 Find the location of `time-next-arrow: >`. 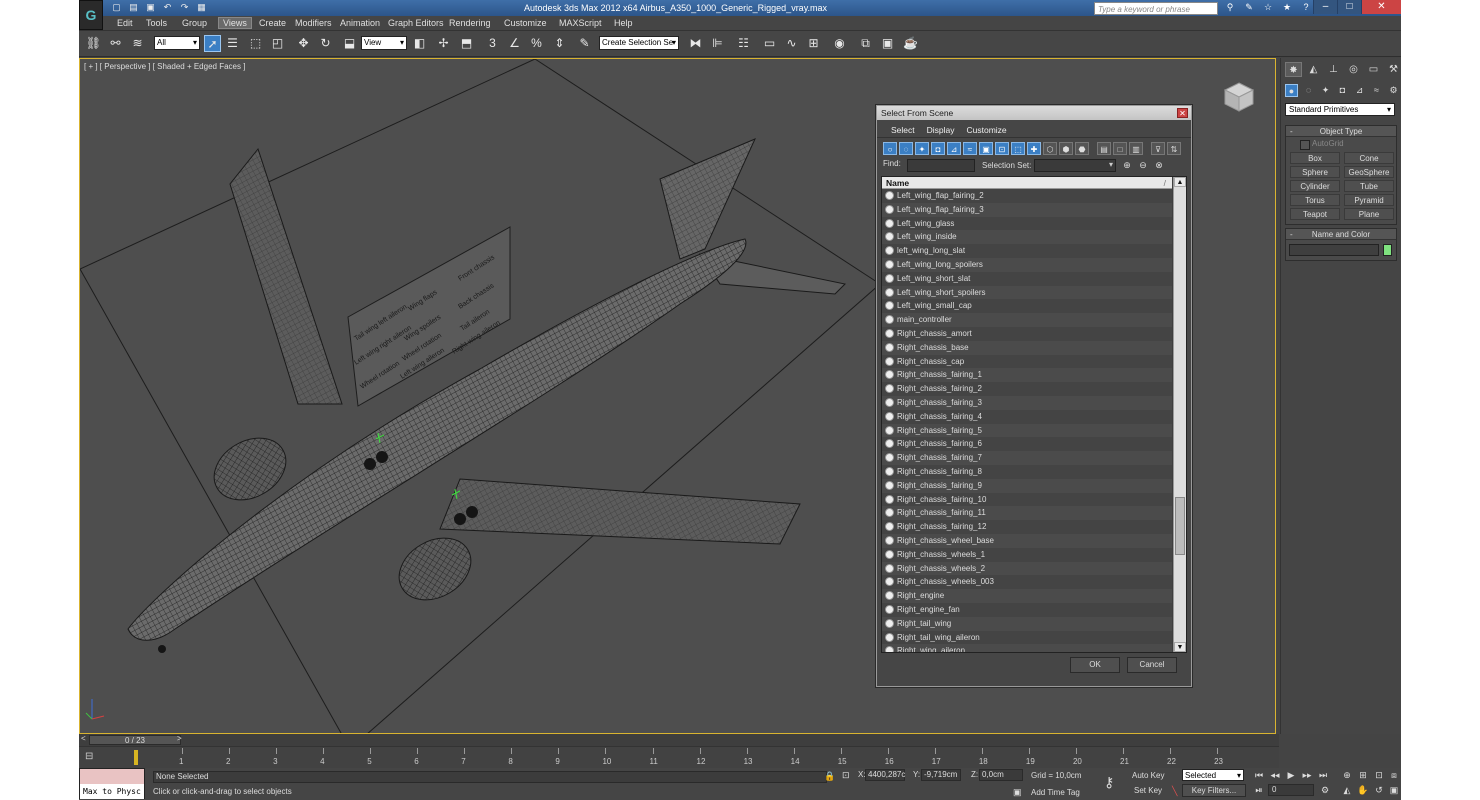

time-next-arrow: > is located at coordinates (179, 738).